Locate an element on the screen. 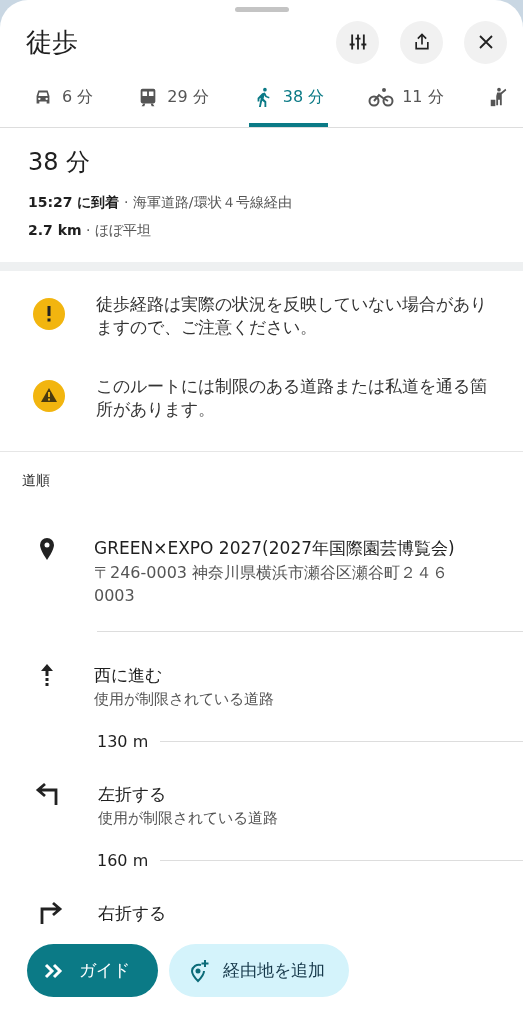  options-button is located at coordinates (357, 42).